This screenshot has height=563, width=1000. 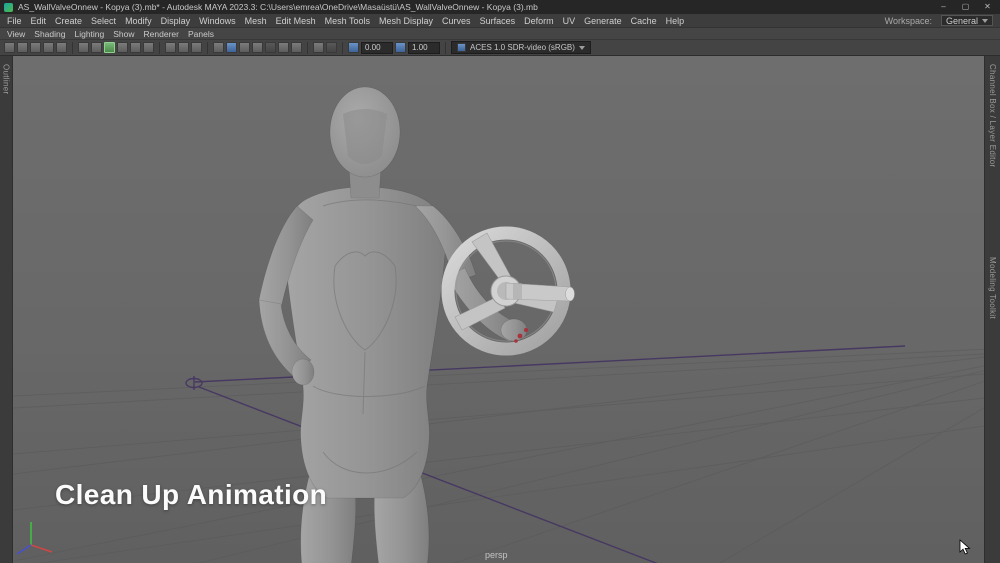 What do you see at coordinates (176, 21) in the screenshot?
I see `menu-display: Display` at bounding box center [176, 21].